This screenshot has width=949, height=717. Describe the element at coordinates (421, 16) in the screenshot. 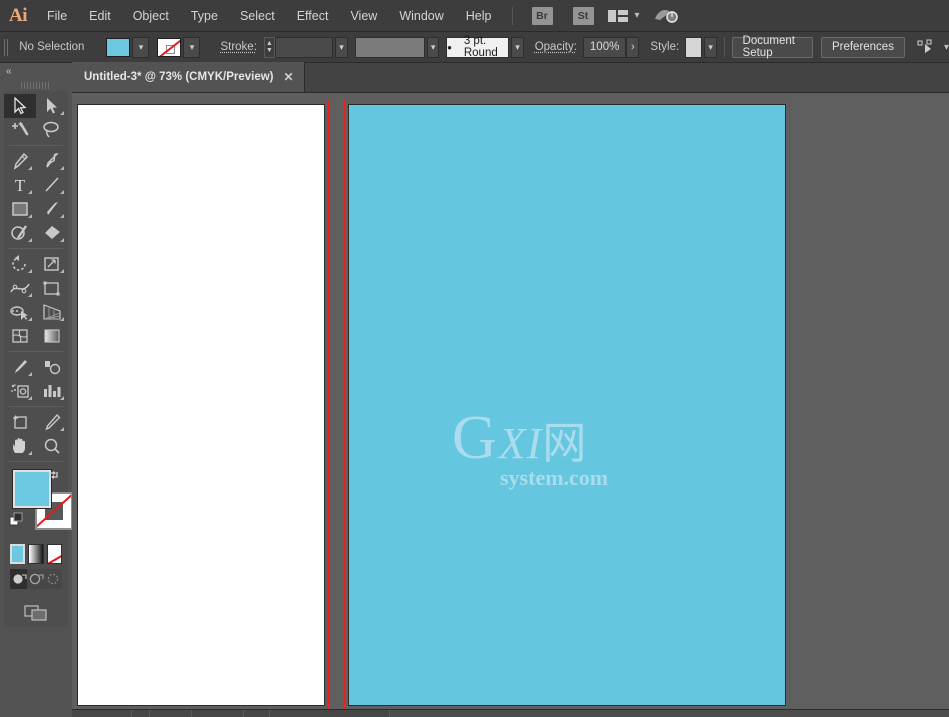

I see `menu-window: Window` at that location.